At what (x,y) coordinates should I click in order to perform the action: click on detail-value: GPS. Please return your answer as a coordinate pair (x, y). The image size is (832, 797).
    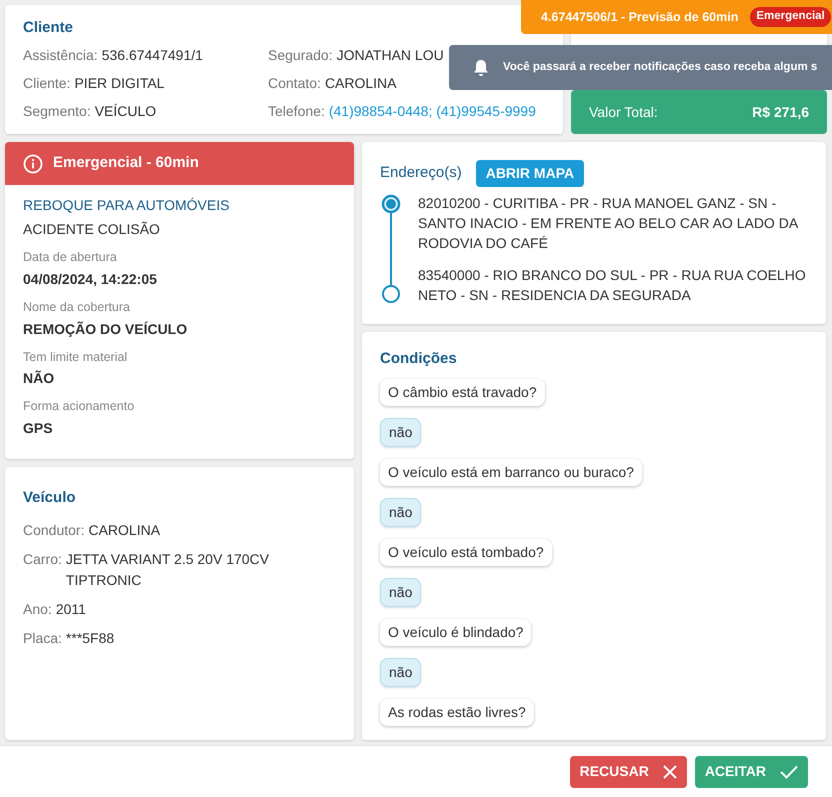
    Looking at the image, I should click on (38, 428).